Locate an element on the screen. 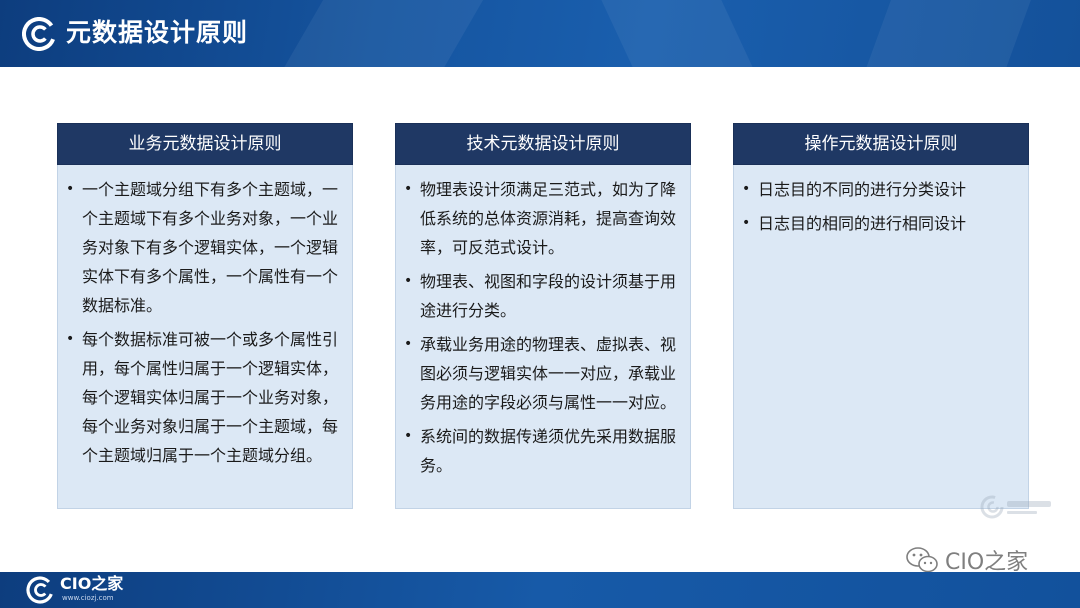  list-item-text: 系统间的数据传递须优先采用数据服务。 is located at coordinates (548, 451).